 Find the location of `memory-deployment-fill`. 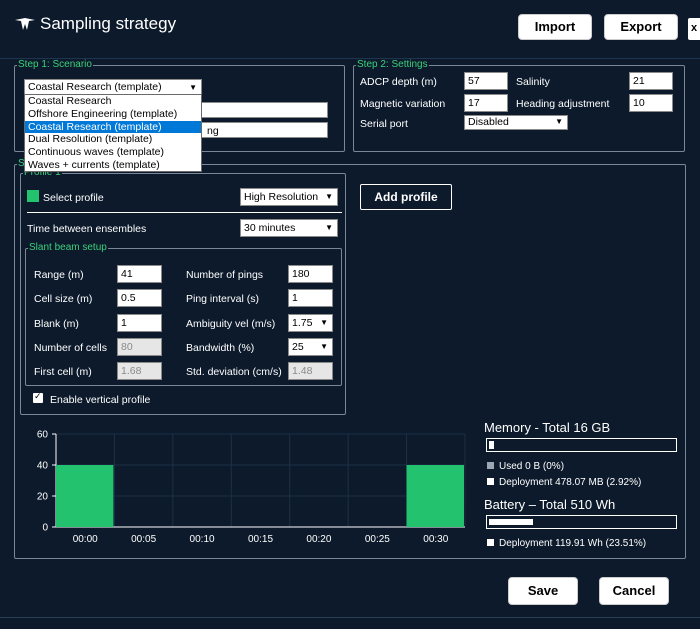

memory-deployment-fill is located at coordinates (491, 445).